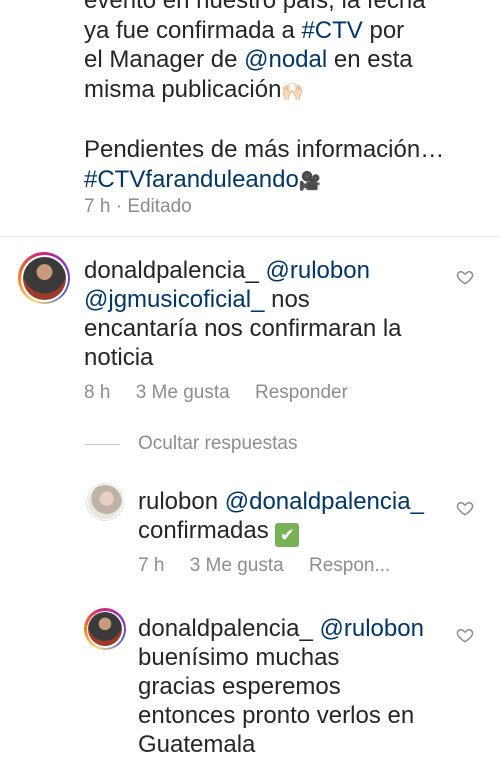 The height and width of the screenshot is (777, 500). Describe the element at coordinates (178, 501) in the screenshot. I see `reply-username: rulobon` at that location.